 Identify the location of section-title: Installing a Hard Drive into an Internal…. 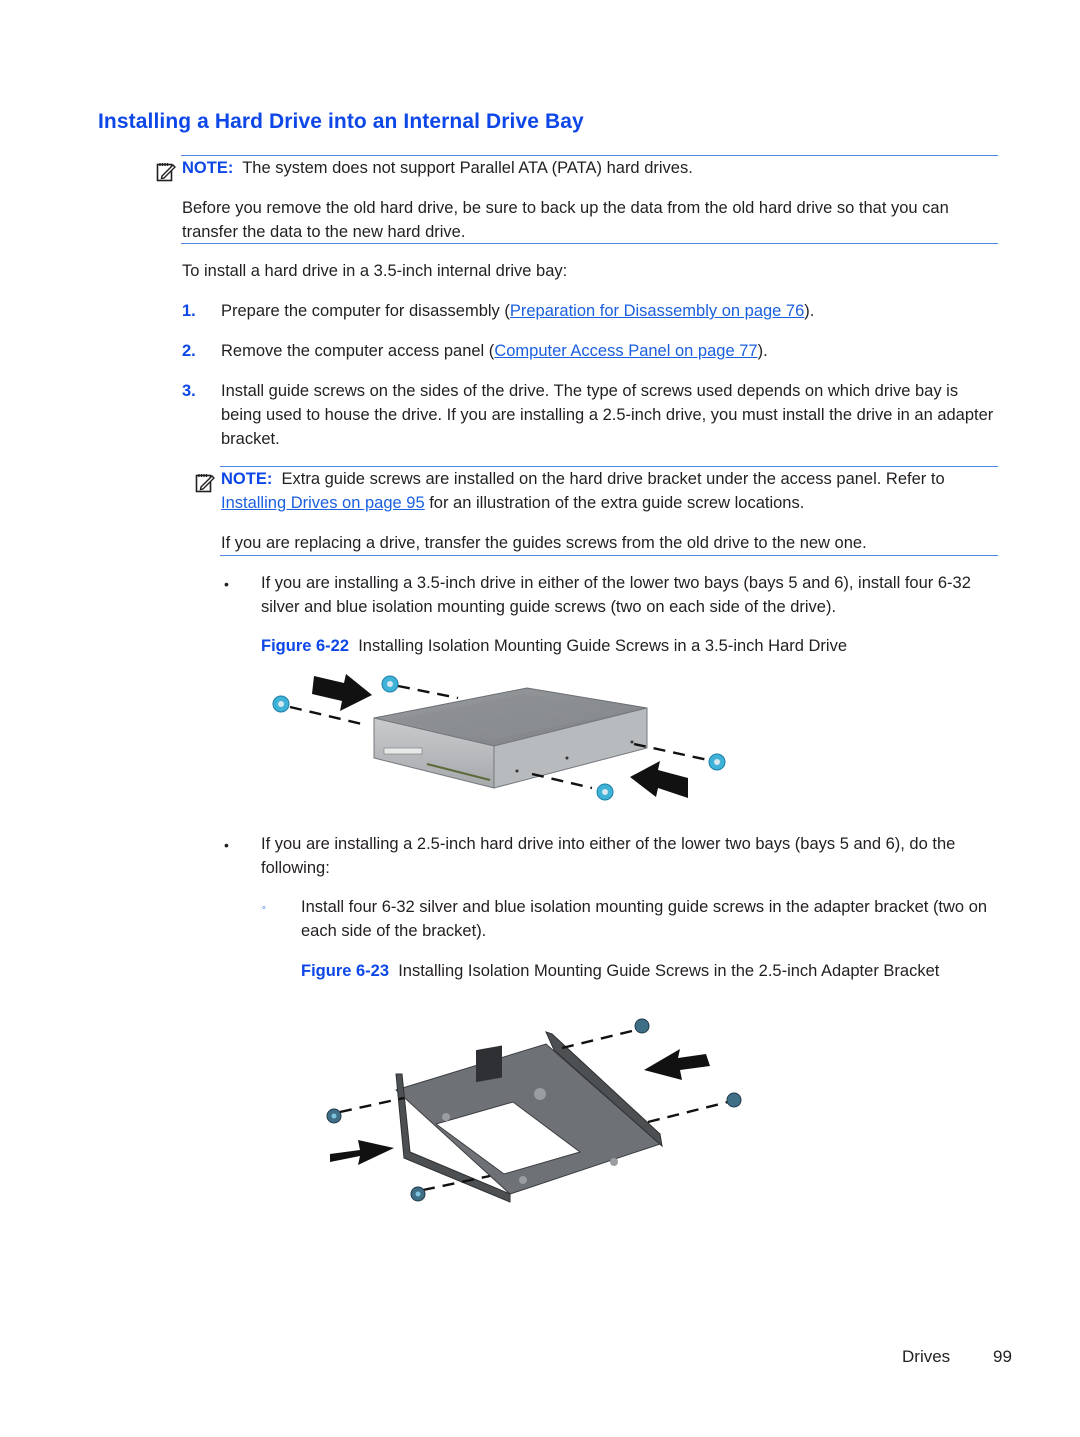
(341, 121).